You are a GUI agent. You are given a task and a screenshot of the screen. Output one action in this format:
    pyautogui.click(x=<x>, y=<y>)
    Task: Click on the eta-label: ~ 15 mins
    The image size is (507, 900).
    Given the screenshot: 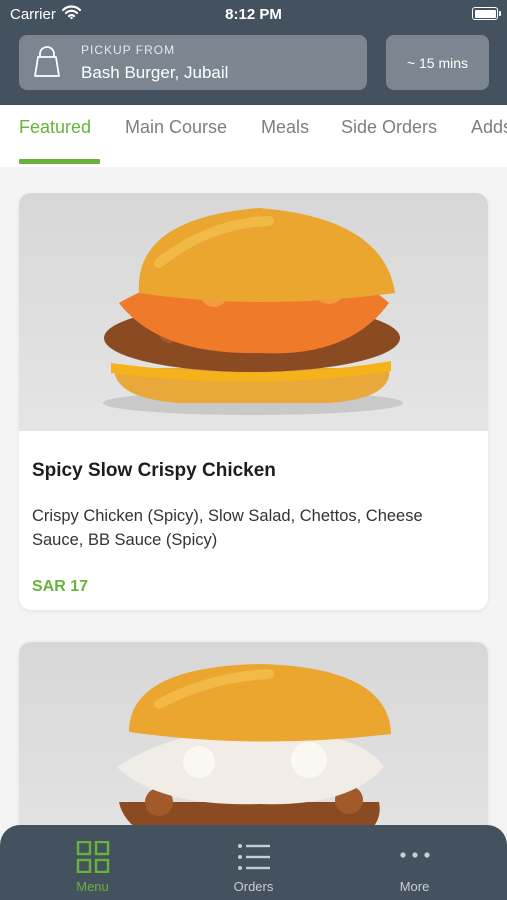 What is the action you would take?
    pyautogui.click(x=437, y=62)
    